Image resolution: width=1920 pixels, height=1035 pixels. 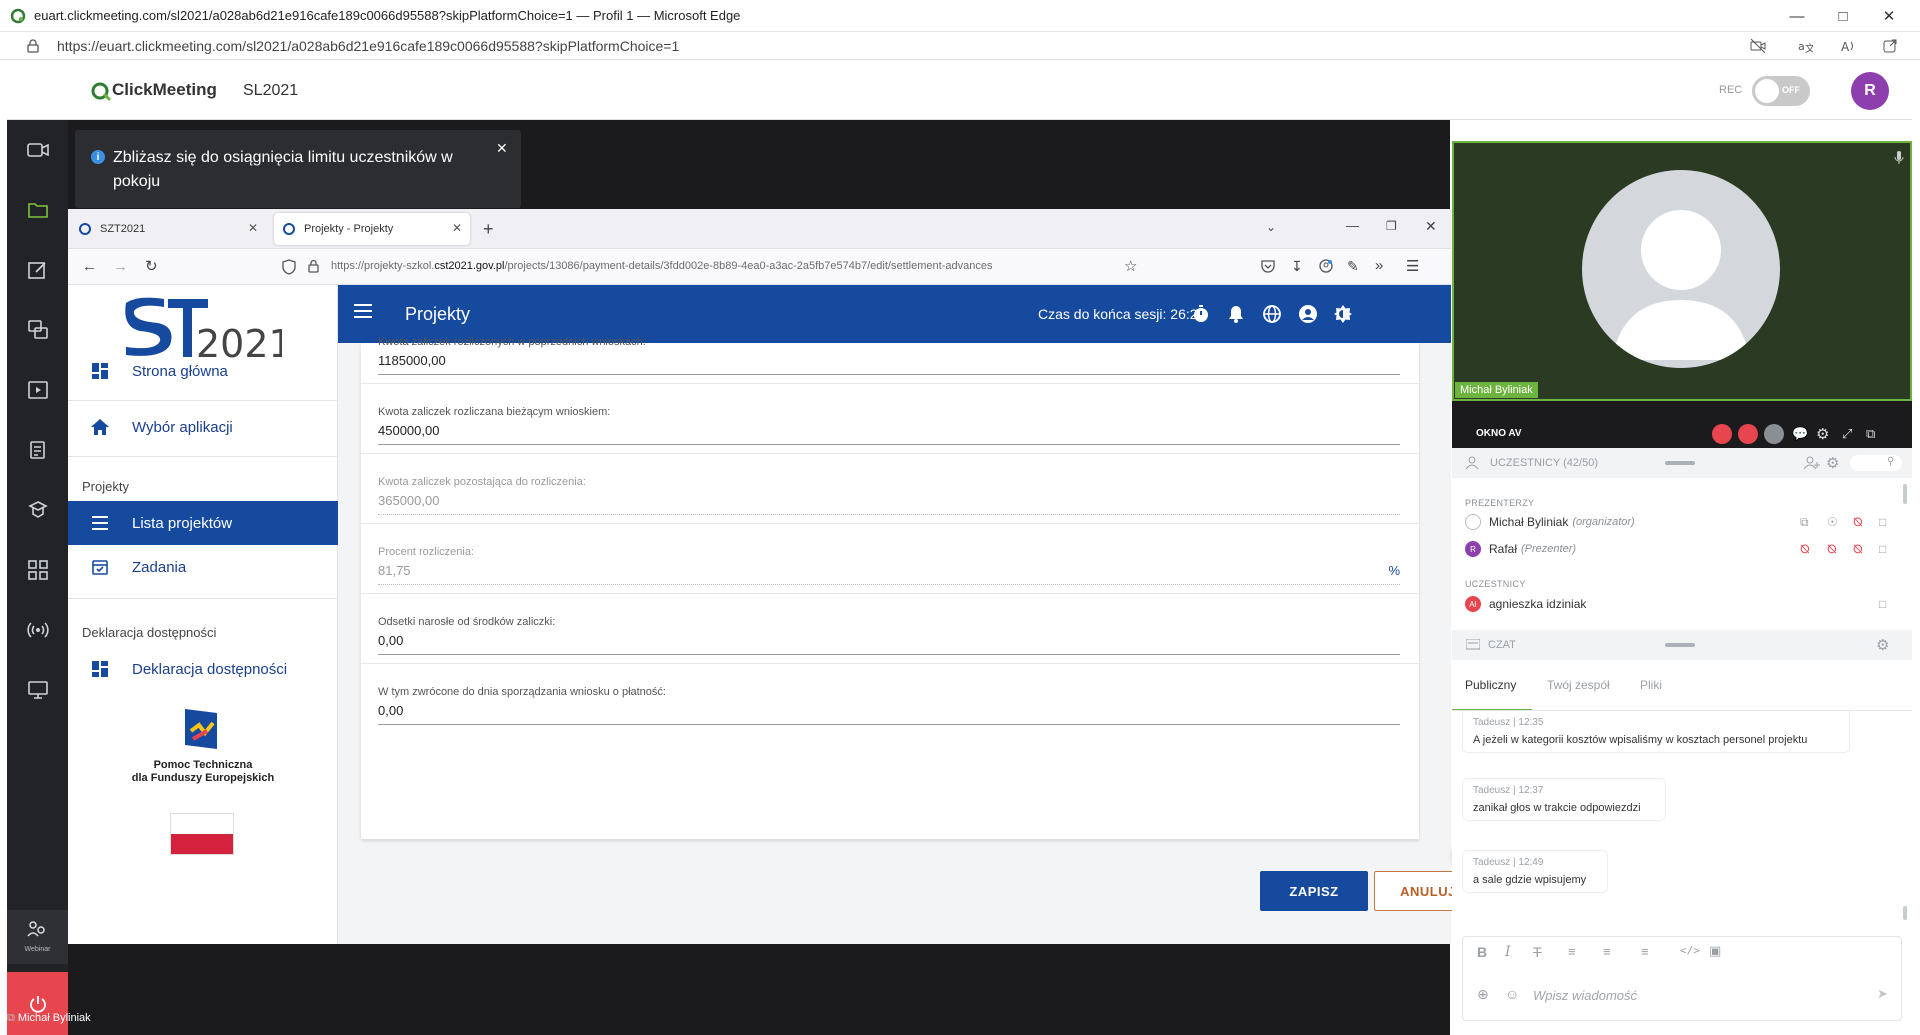 I want to click on notifications-icon, so click(x=1236, y=314).